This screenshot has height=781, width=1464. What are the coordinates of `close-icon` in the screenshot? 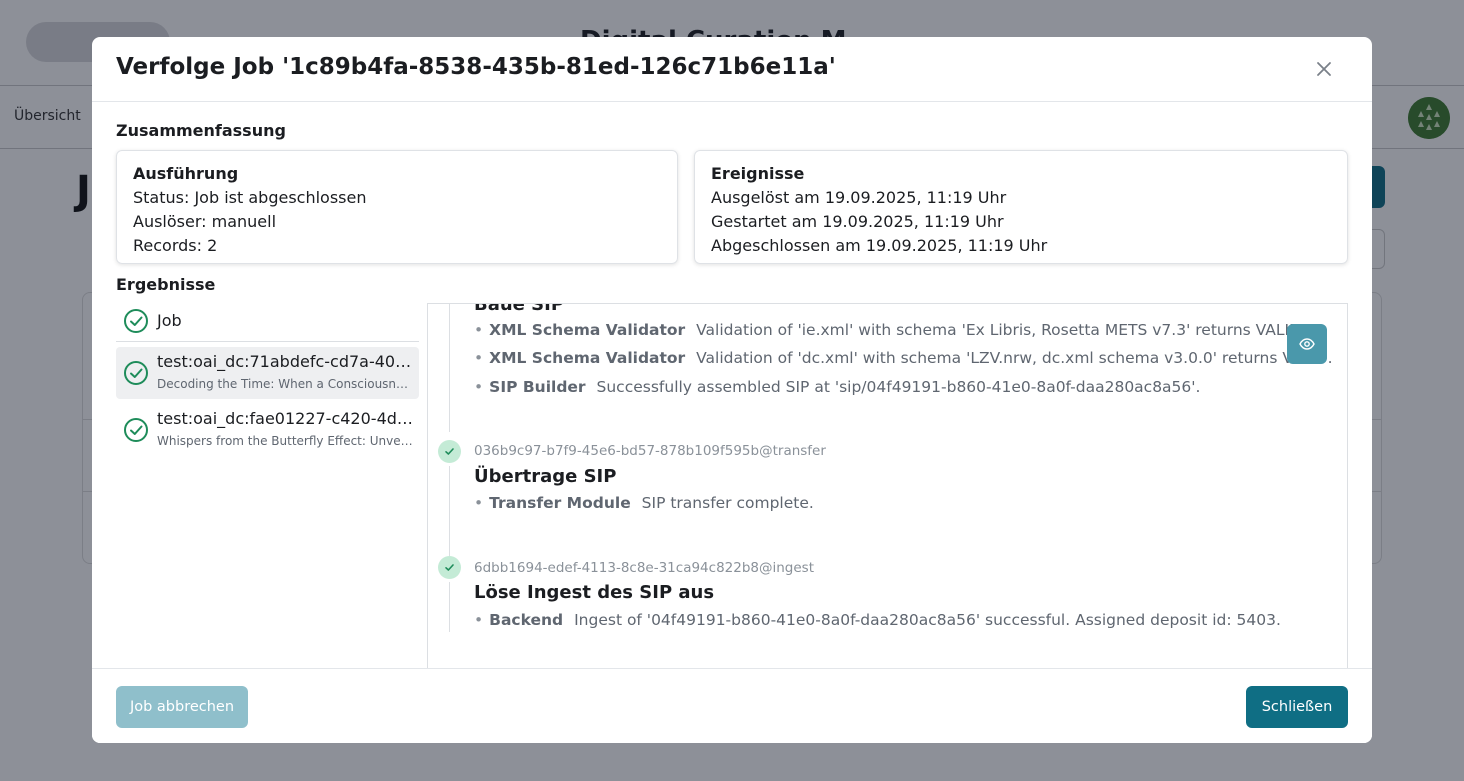 It's located at (1324, 69).